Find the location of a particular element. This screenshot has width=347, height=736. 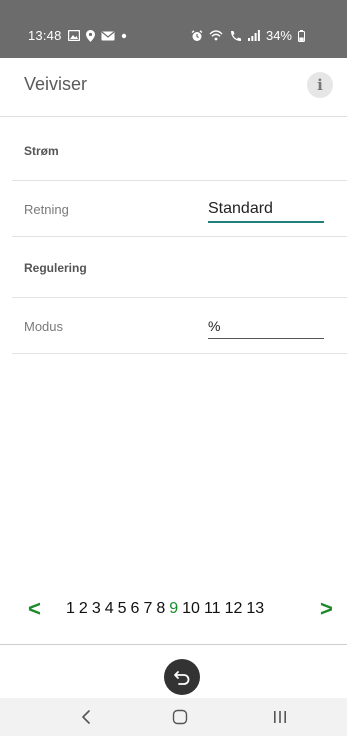

pager-page-8: 8 is located at coordinates (160, 609).